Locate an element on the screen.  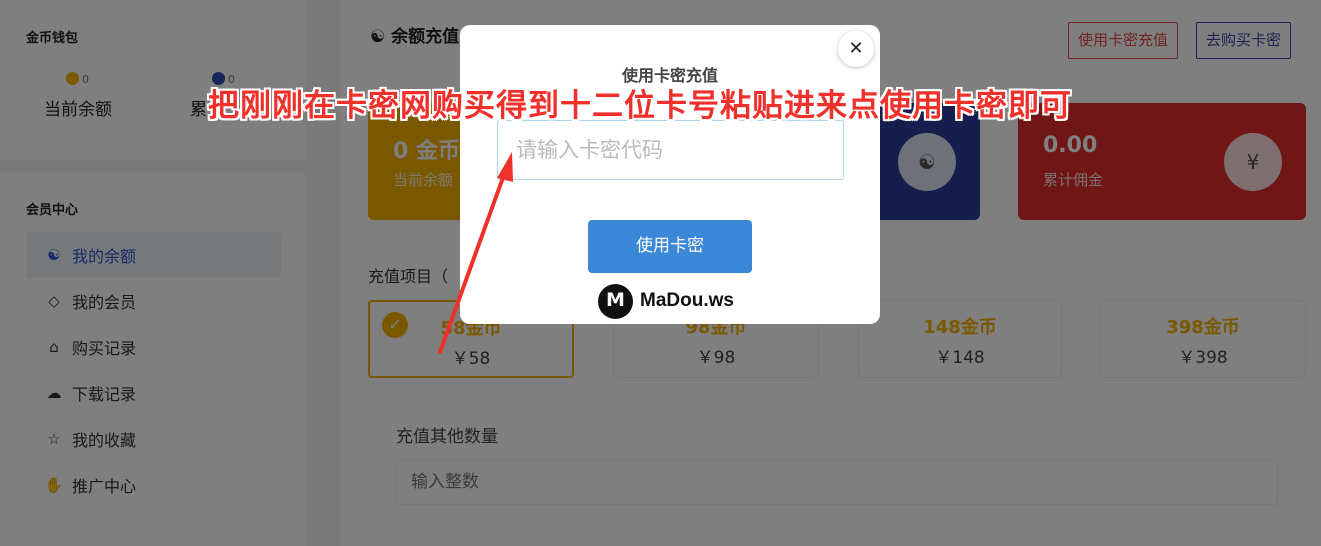
annotation-text: 把刚刚在卡密网购买得到十二位卡号粘贴进来点使用卡密即可 is located at coordinates (640, 106).